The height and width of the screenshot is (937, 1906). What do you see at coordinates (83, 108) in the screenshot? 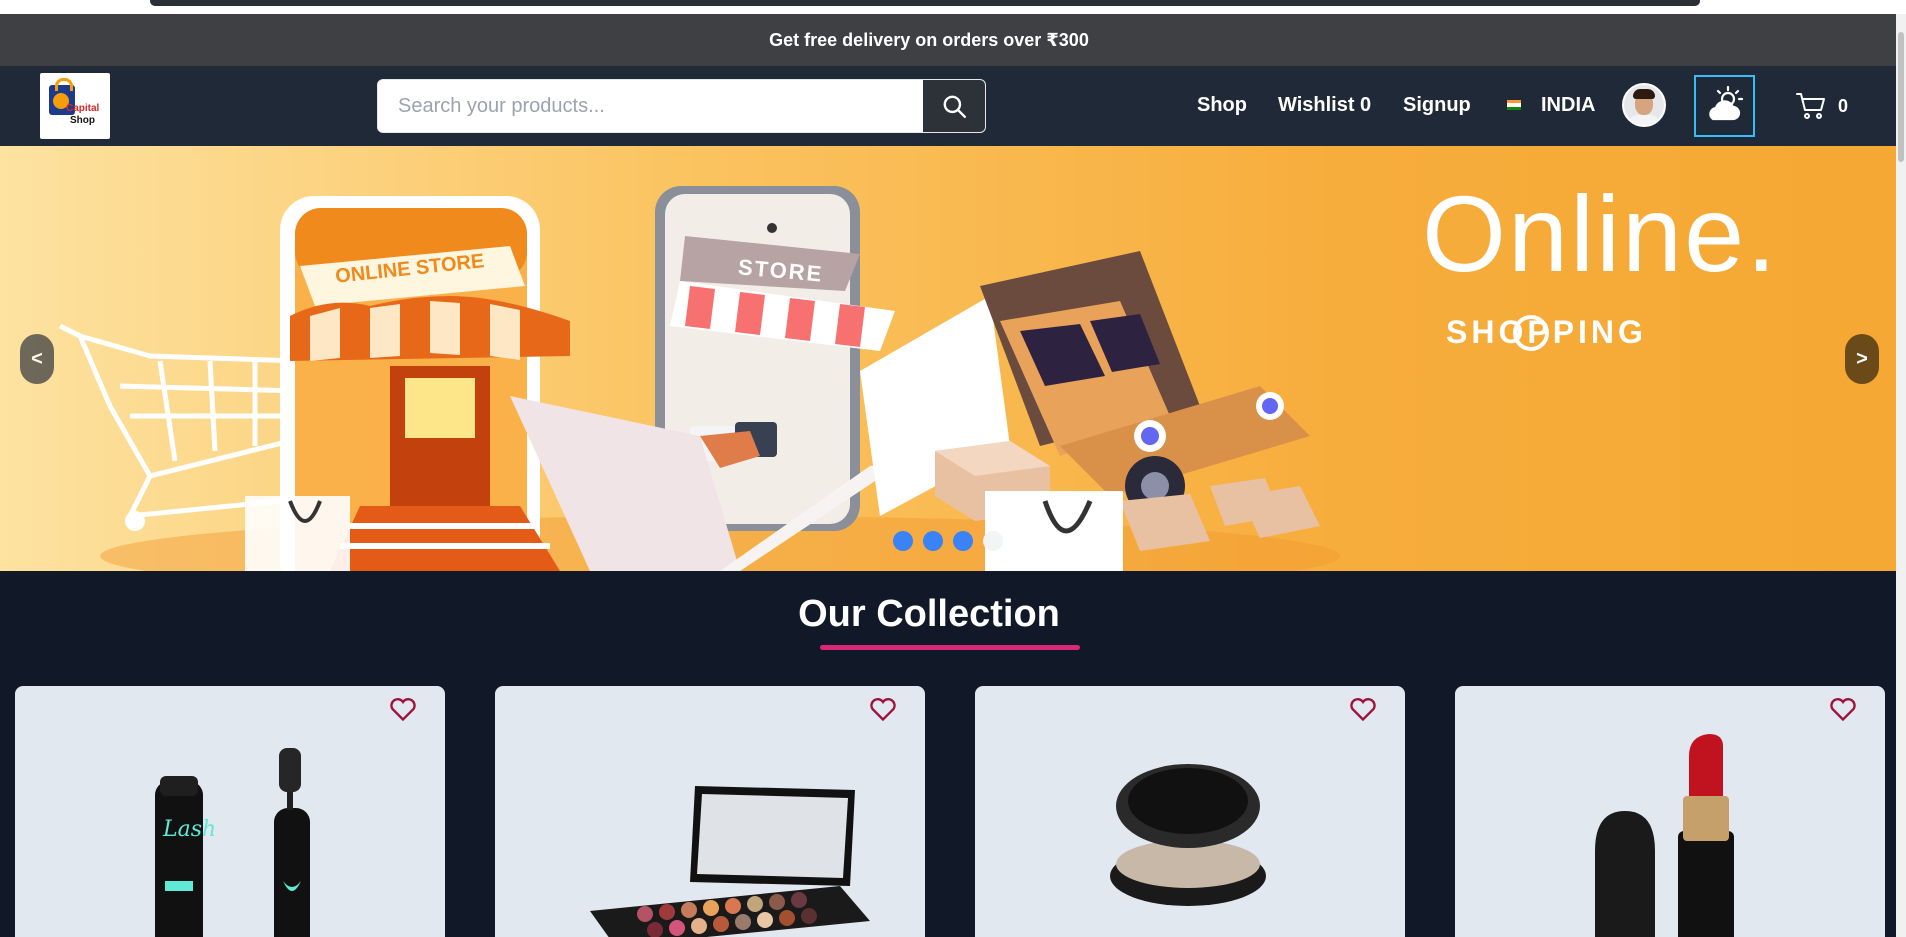
I see `logo-text-line1: Capital` at bounding box center [83, 108].